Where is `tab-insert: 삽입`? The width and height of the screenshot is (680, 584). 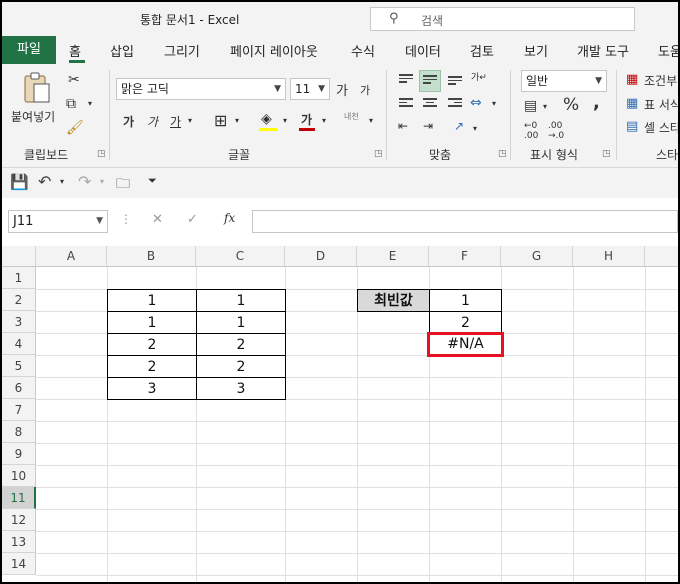 tab-insert: 삽입 is located at coordinates (122, 50).